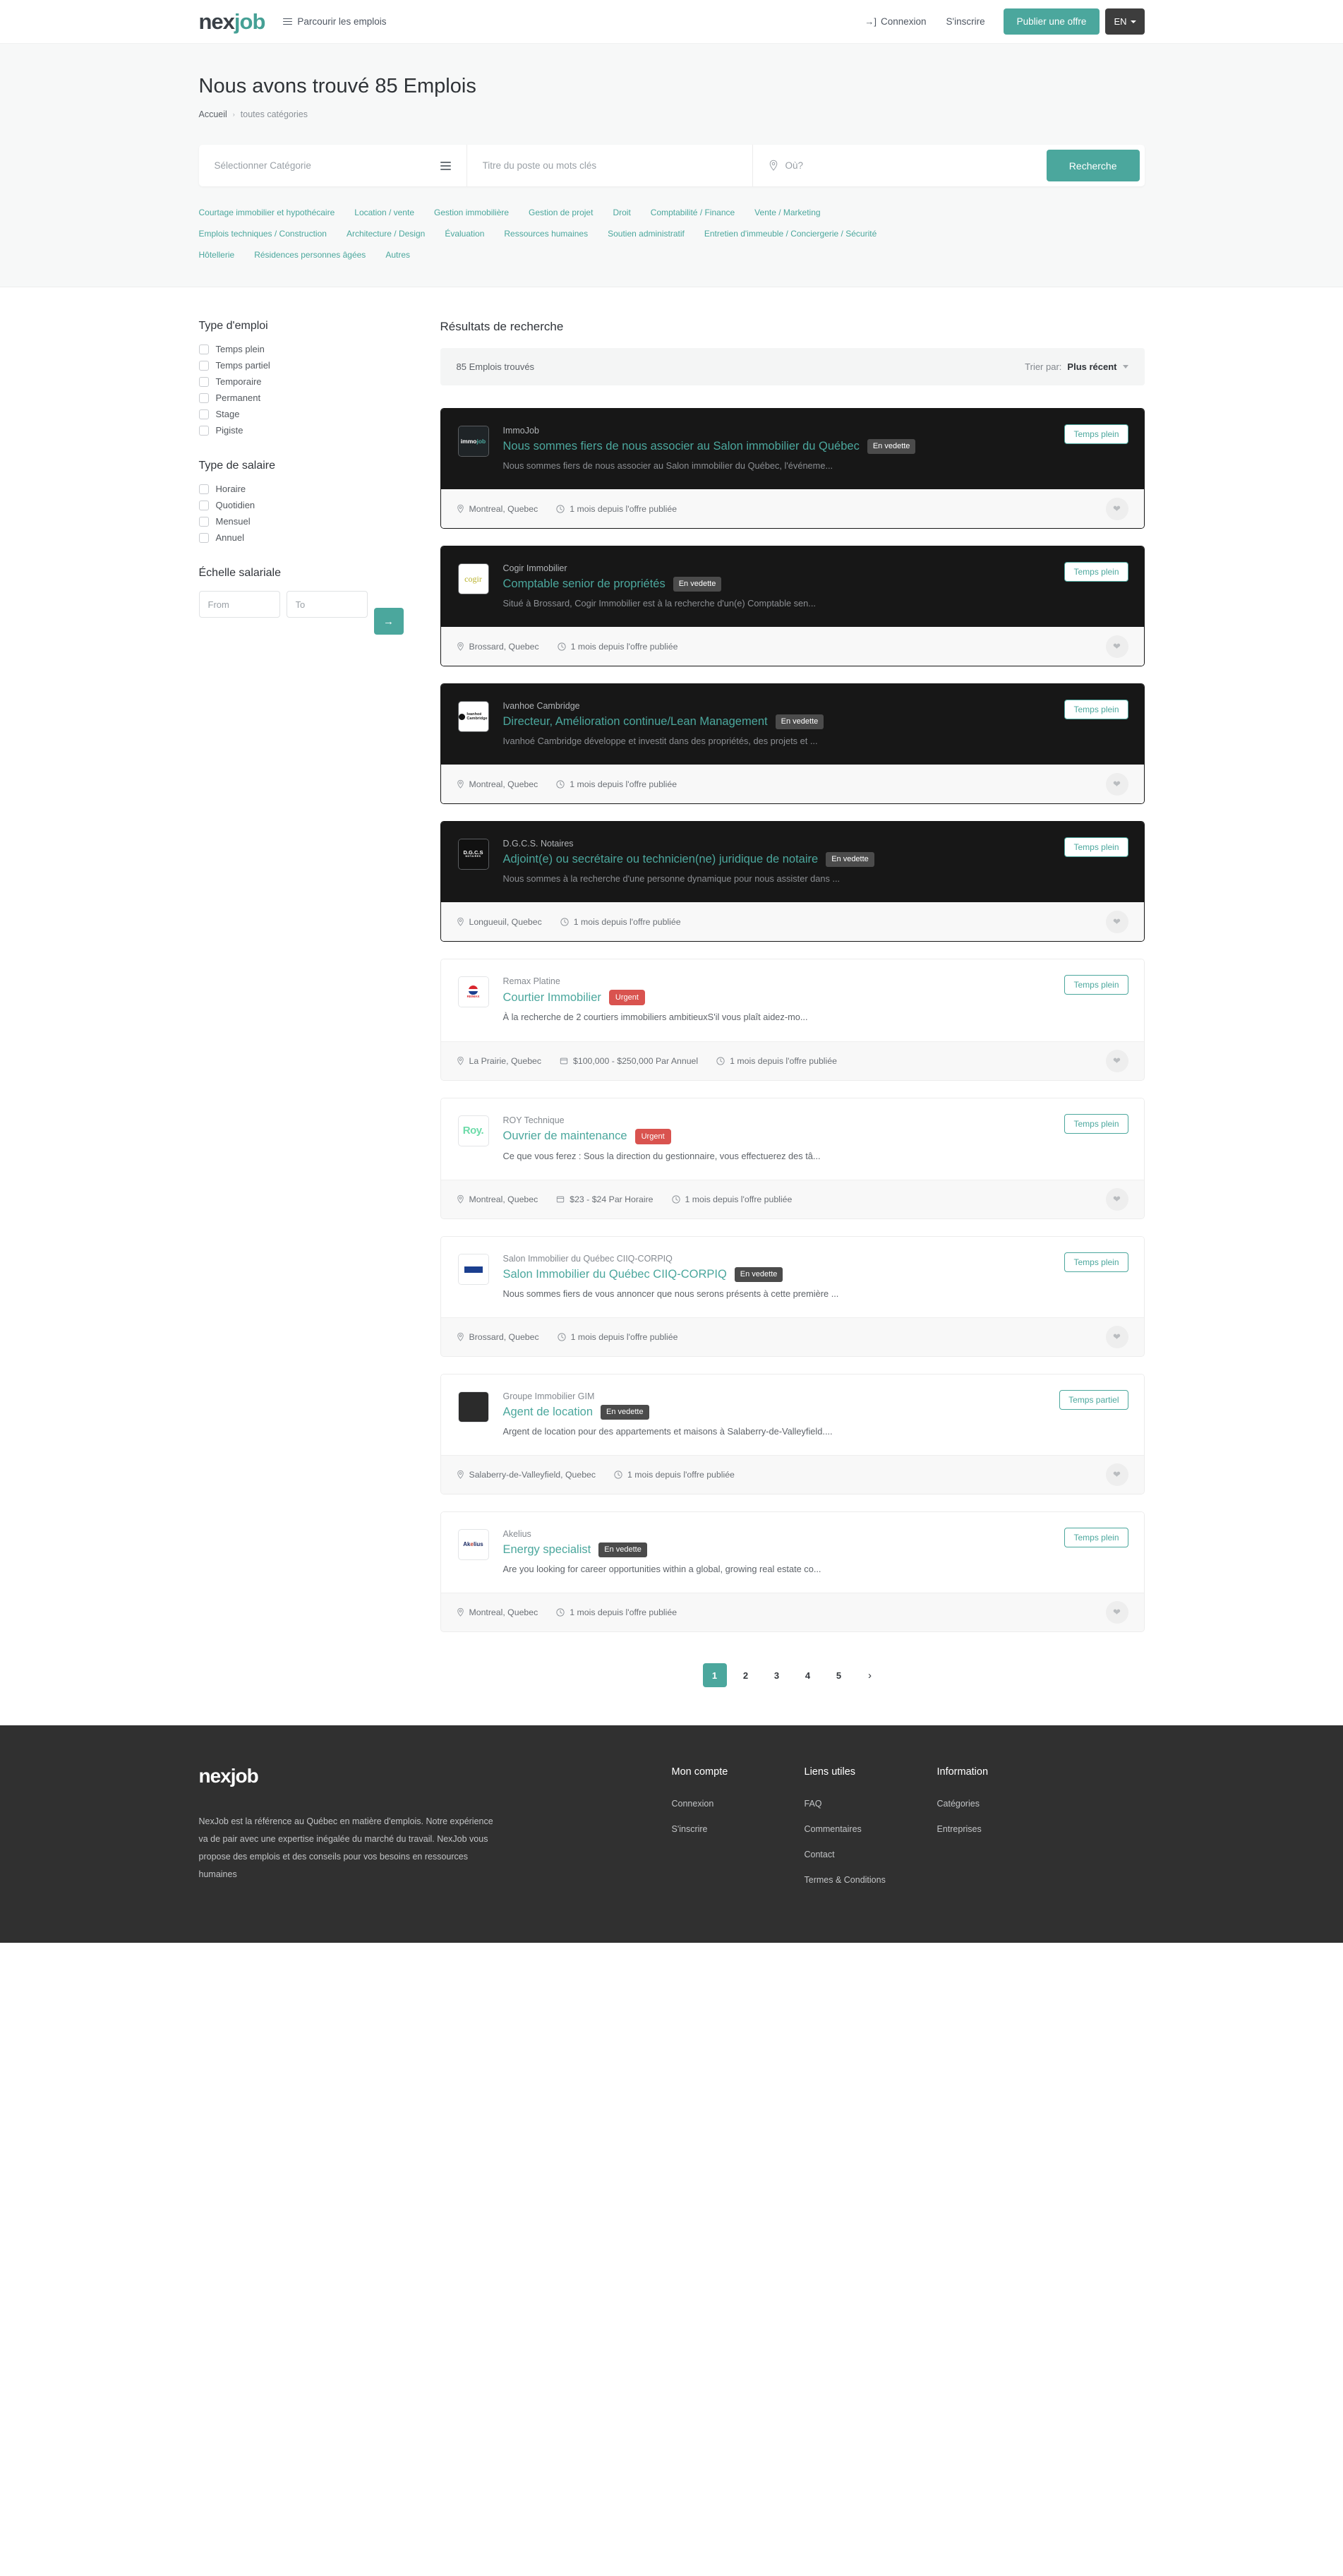 The width and height of the screenshot is (1343, 2576). Describe the element at coordinates (546, 233) in the screenshot. I see `category-tag: Ressources humaines` at that location.